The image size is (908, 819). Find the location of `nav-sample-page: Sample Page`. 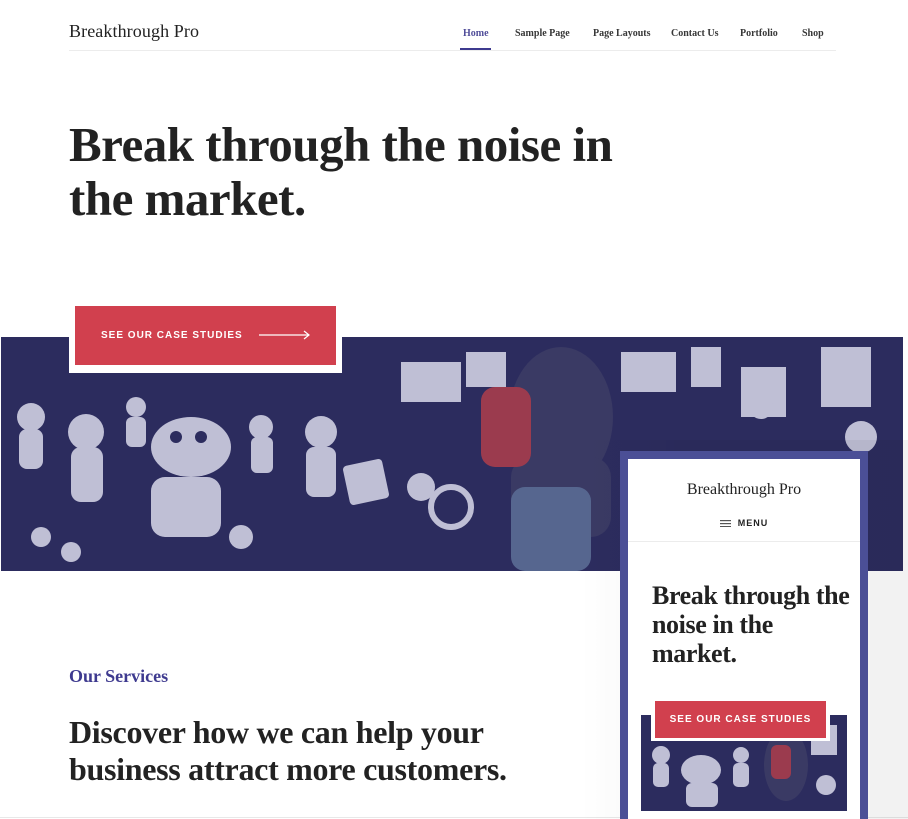

nav-sample-page: Sample Page is located at coordinates (542, 33).